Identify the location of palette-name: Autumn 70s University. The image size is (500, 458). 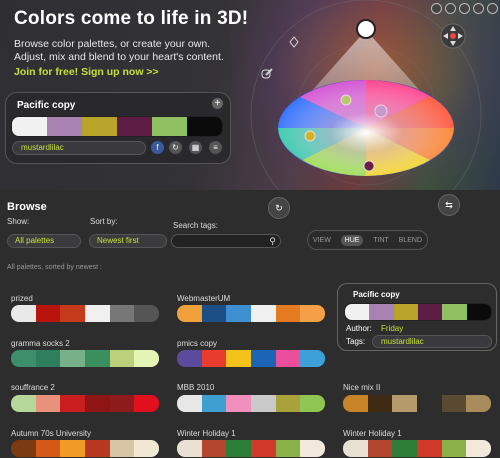
(51, 433).